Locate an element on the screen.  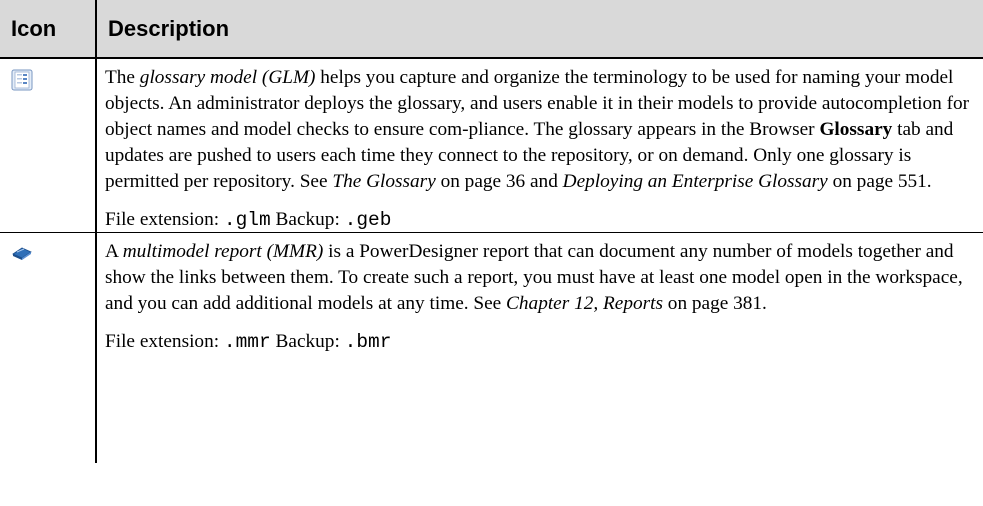
glossary-model-icon is located at coordinates (22, 80).